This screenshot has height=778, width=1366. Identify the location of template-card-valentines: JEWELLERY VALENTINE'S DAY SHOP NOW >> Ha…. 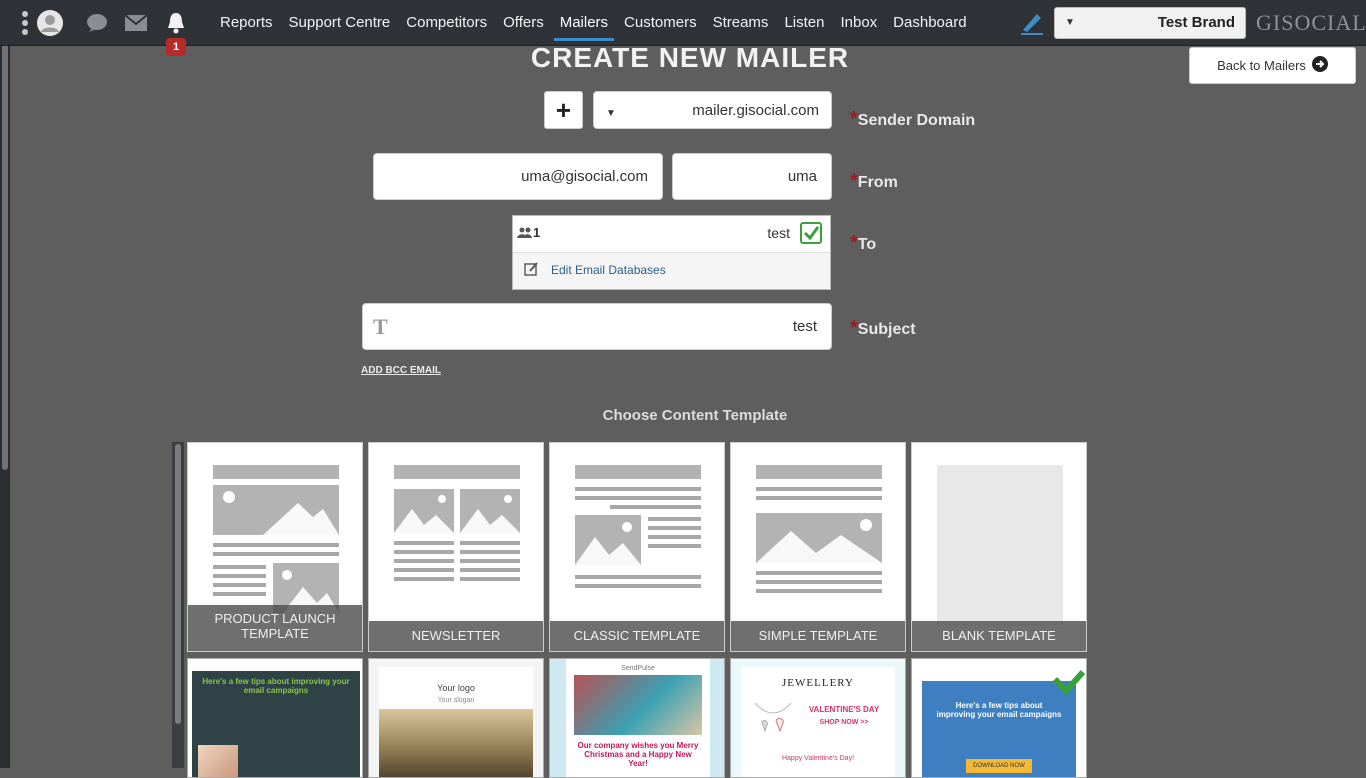
(818, 718).